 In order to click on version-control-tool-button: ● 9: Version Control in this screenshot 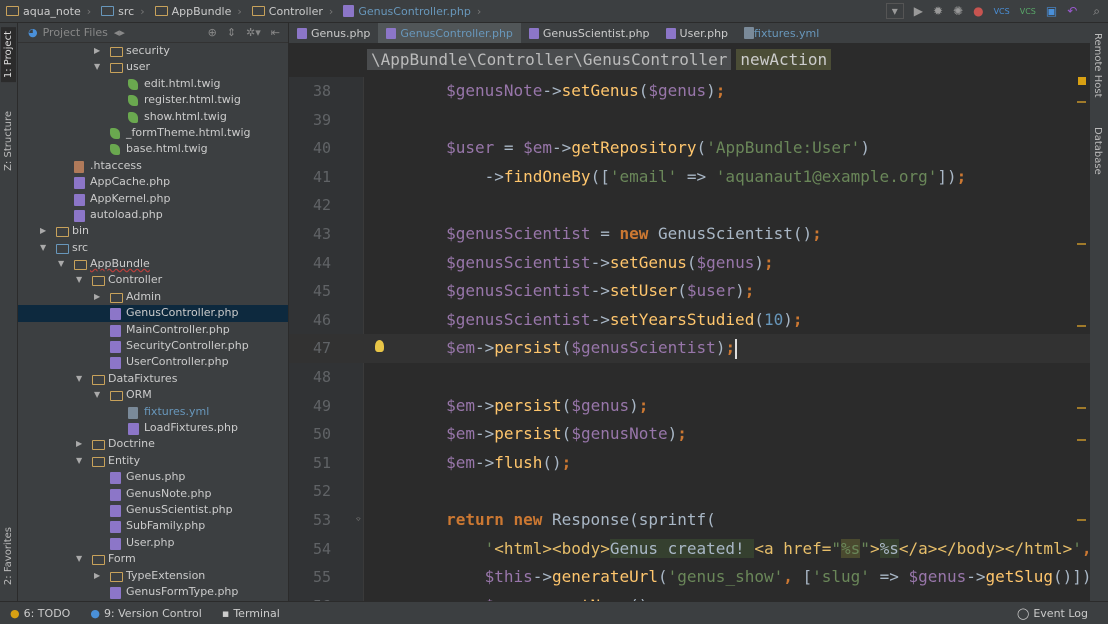, I will do `click(146, 613)`.